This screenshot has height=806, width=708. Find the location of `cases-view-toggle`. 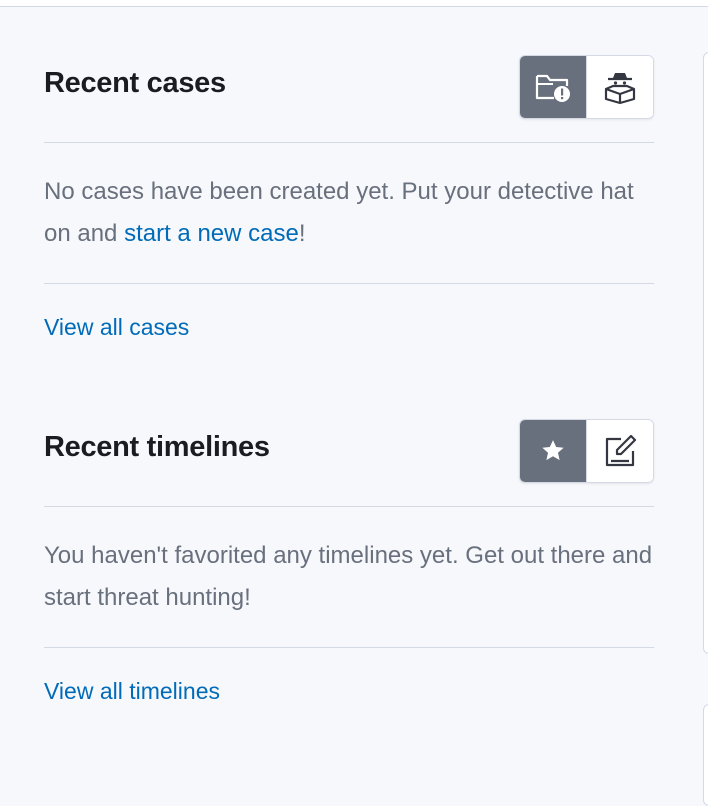

cases-view-toggle is located at coordinates (586, 87).